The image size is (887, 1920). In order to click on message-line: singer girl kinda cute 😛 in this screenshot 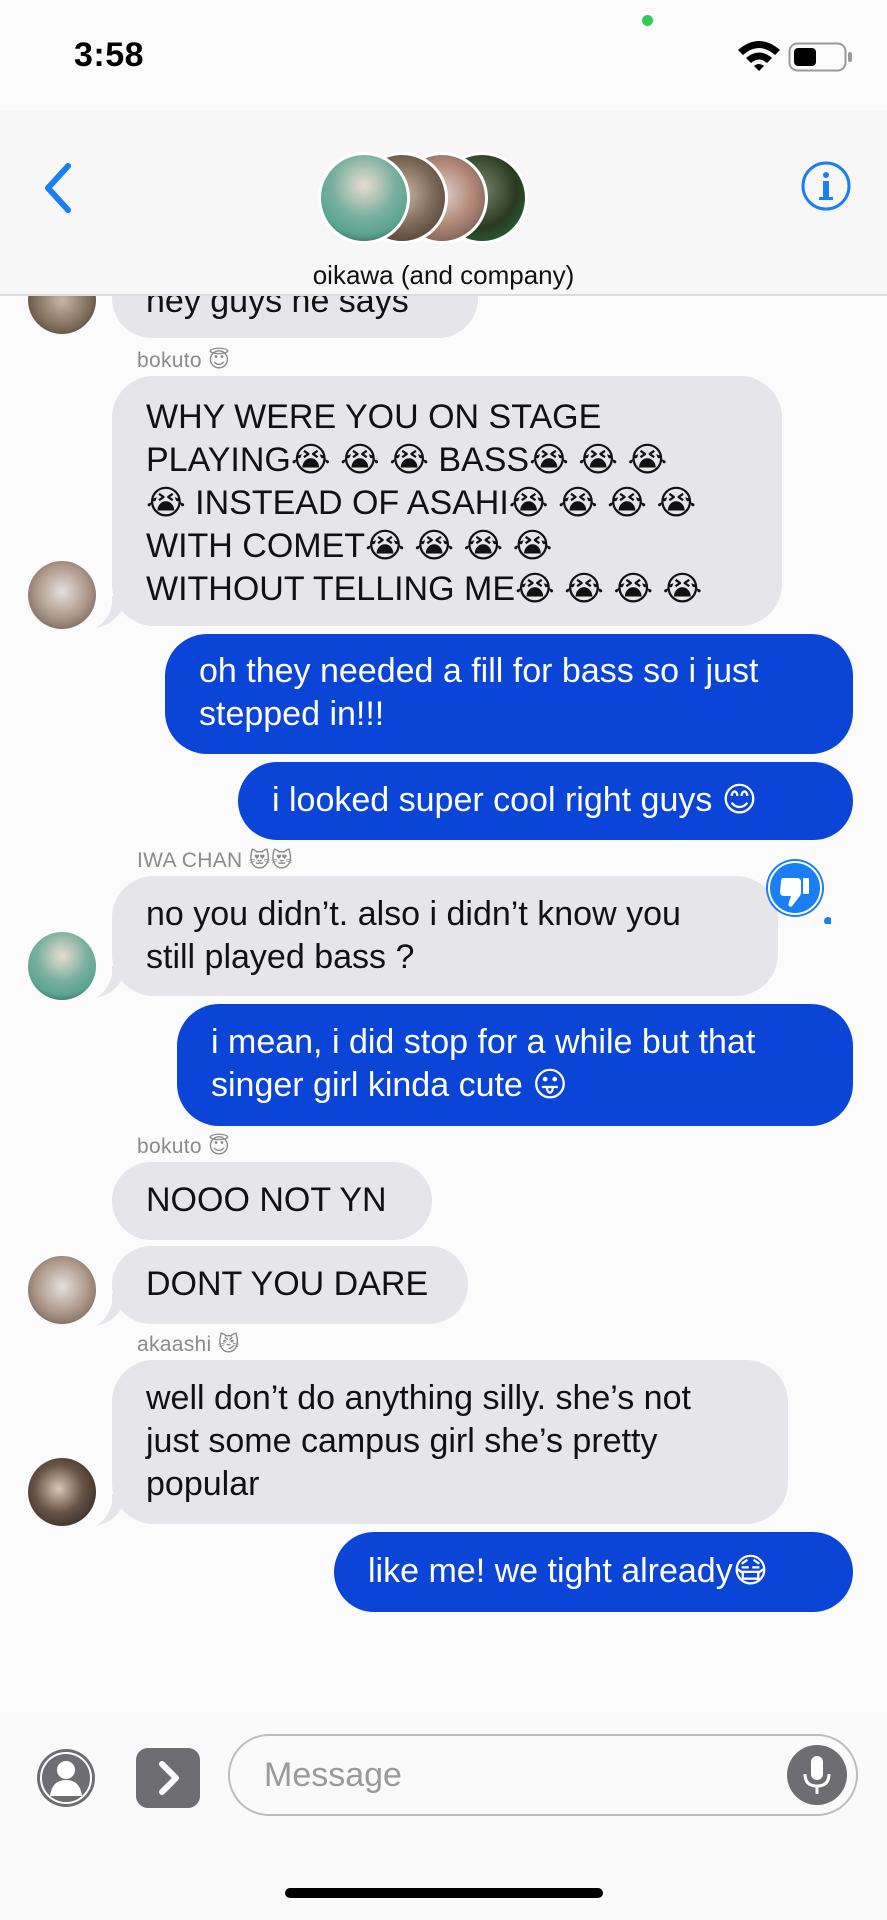, I will do `click(389, 1085)`.